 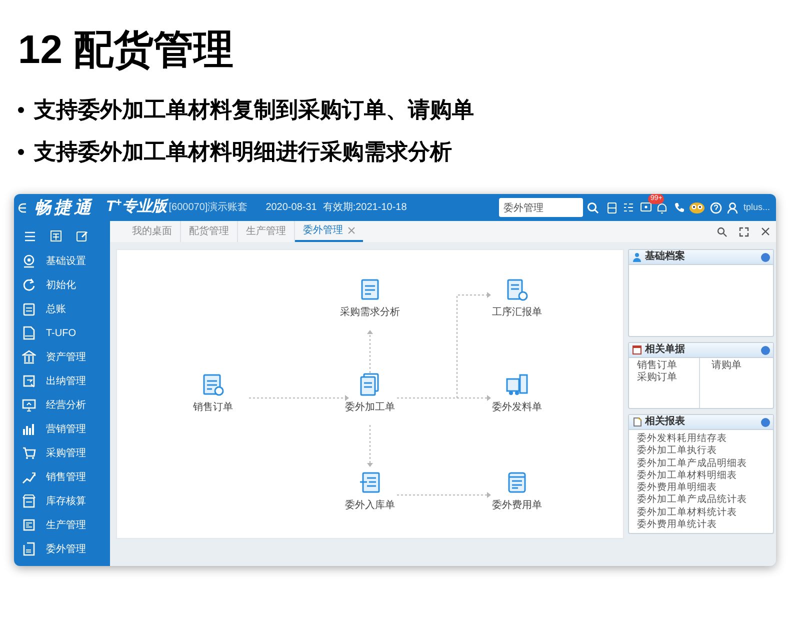 I want to click on menu-icon, so click(x=30, y=236).